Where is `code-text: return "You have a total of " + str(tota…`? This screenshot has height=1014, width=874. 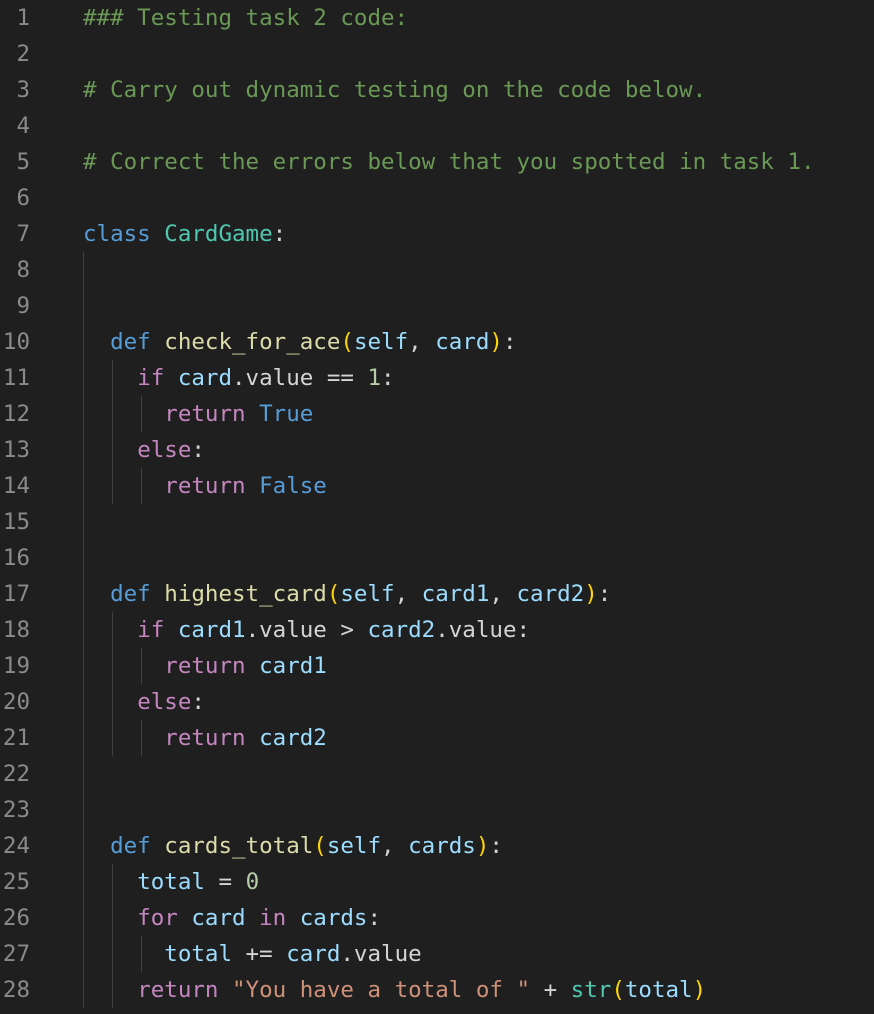 code-text: return "You have a total of " + str(tota… is located at coordinates (394, 990).